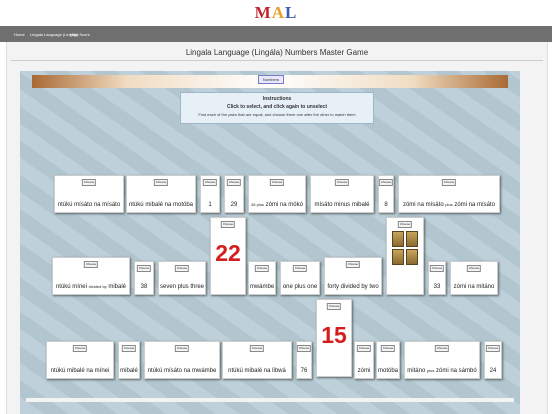  What do you see at coordinates (474, 278) in the screenshot?
I see `card: Choose zómi na mitáno` at bounding box center [474, 278].